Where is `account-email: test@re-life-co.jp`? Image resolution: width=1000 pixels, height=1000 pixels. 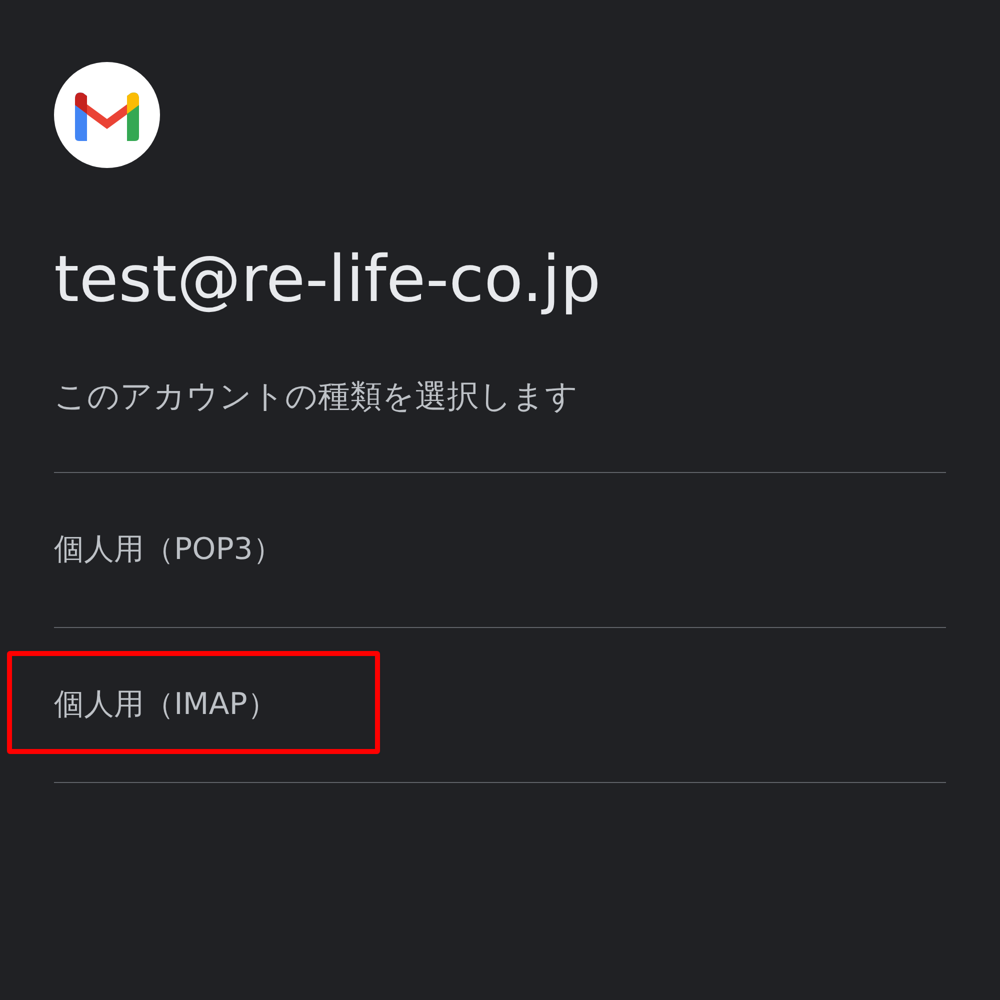
account-email: test@re-life-co.jp is located at coordinates (328, 280).